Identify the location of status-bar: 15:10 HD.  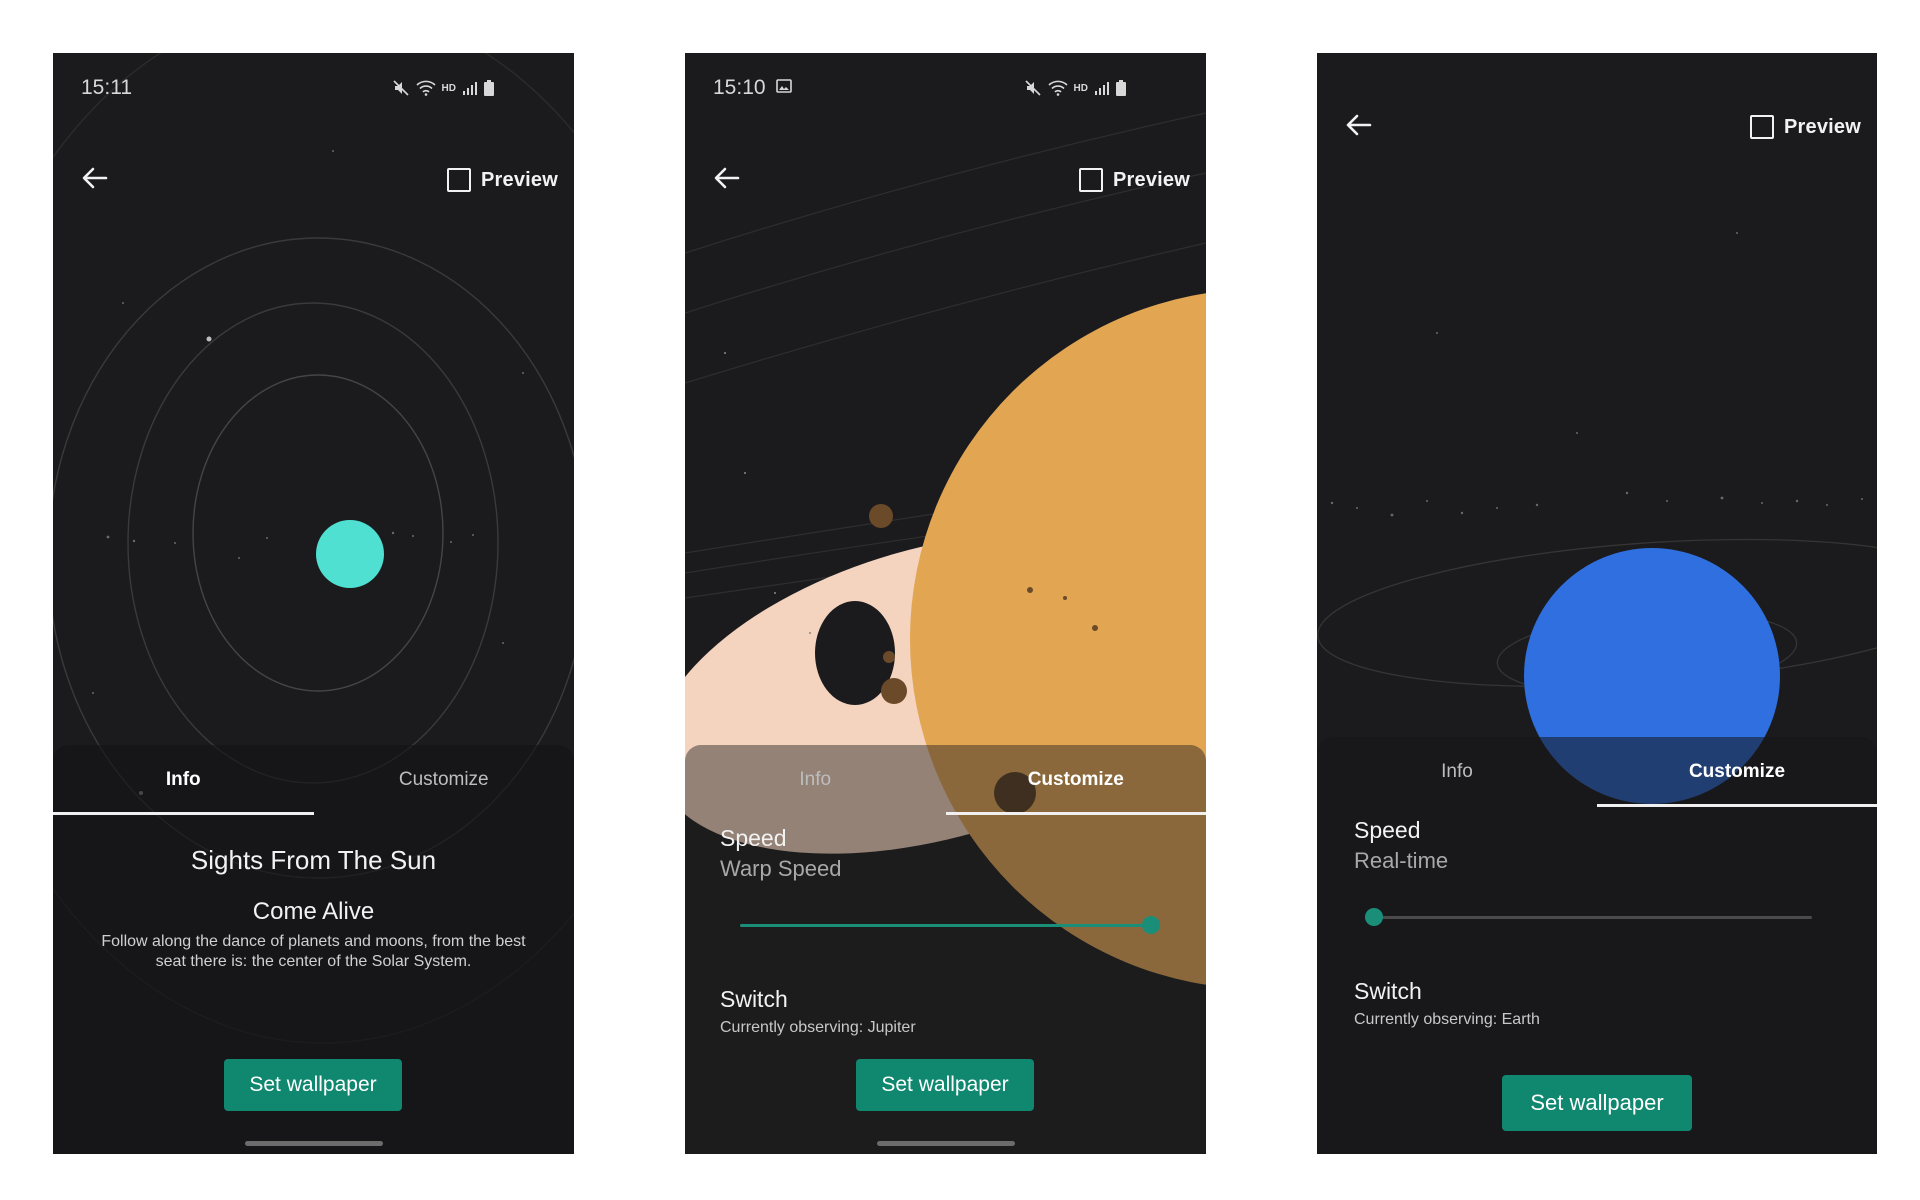
(945, 88).